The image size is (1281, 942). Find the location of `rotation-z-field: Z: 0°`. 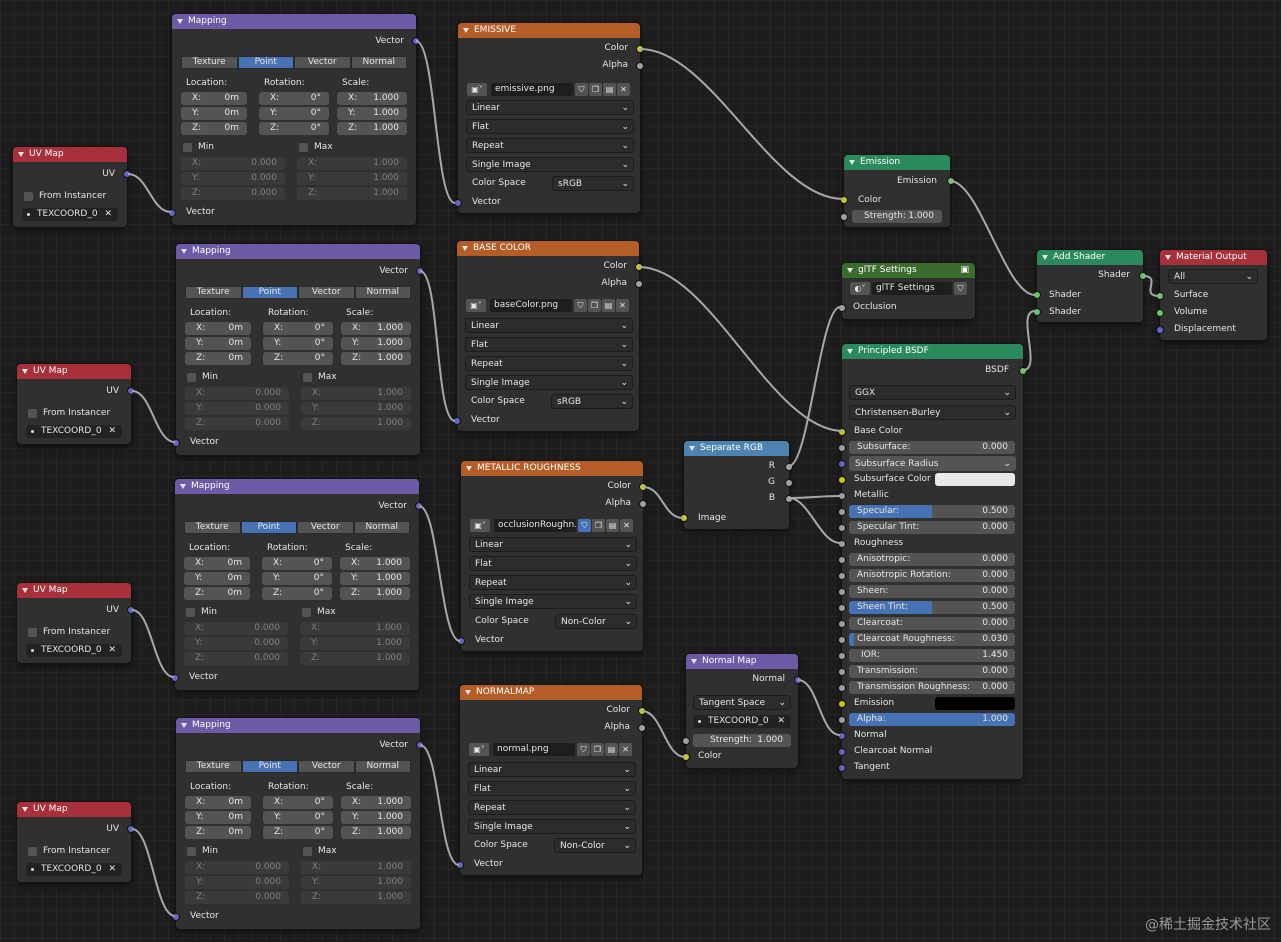

rotation-z-field: Z: 0° is located at coordinates (298, 358).